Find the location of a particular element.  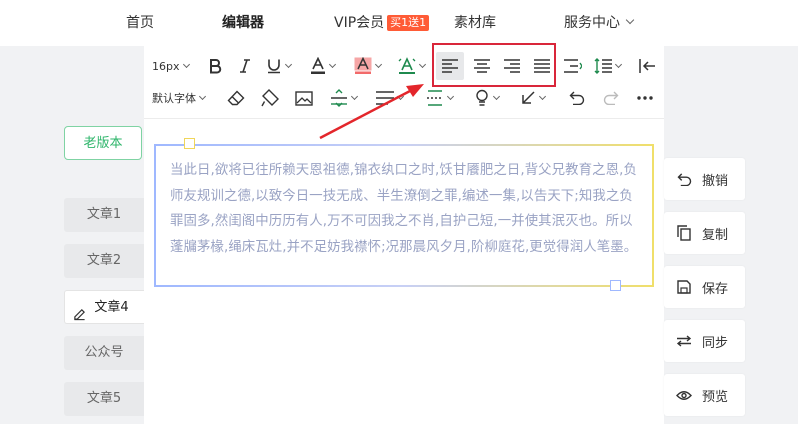

background-color-icon is located at coordinates (363, 65).